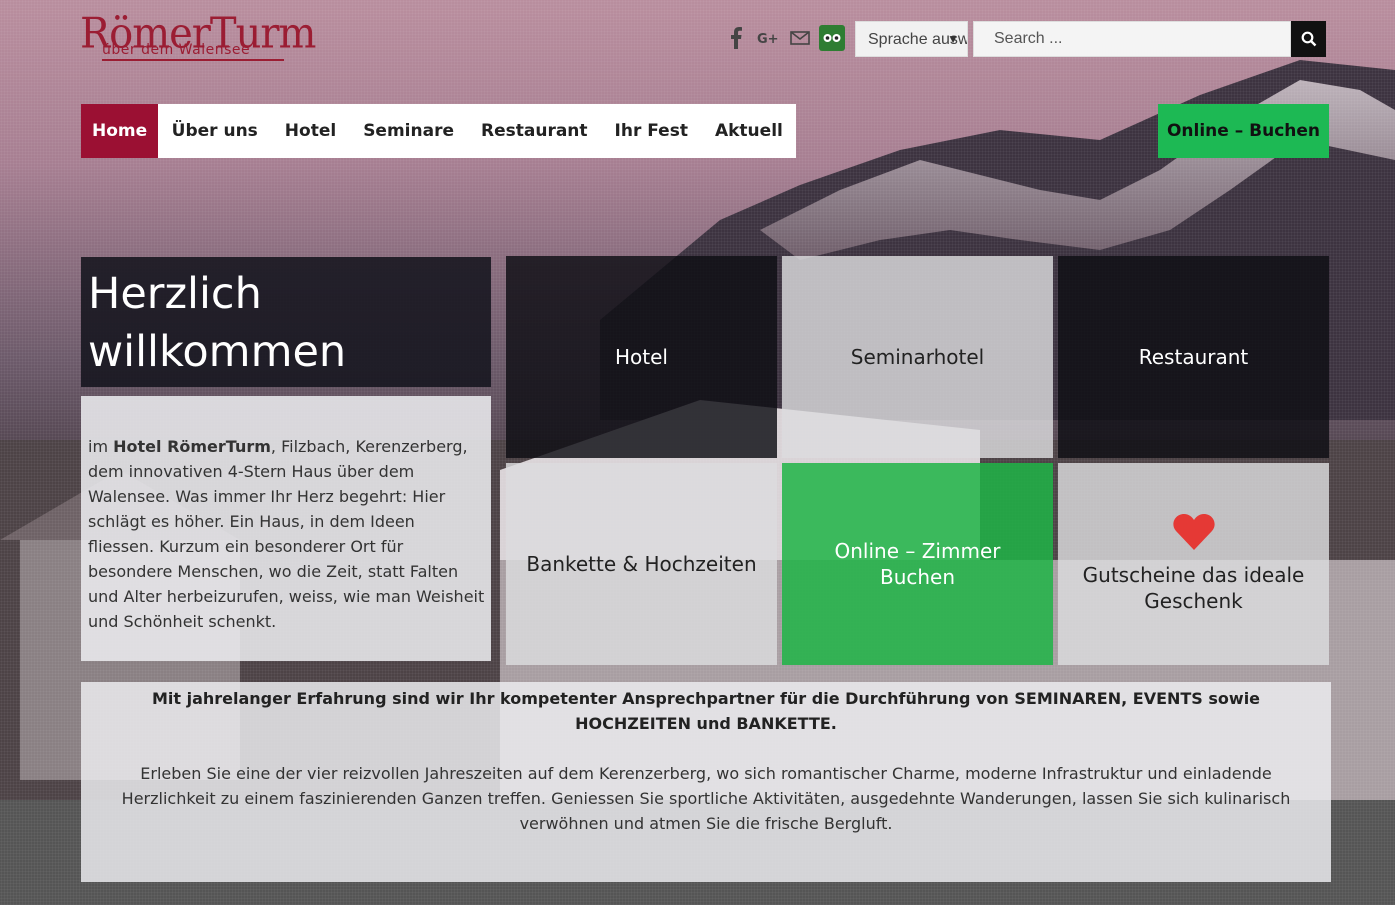 The height and width of the screenshot is (905, 1395). I want to click on tile-restaurant-label: Restaurant, so click(1193, 357).